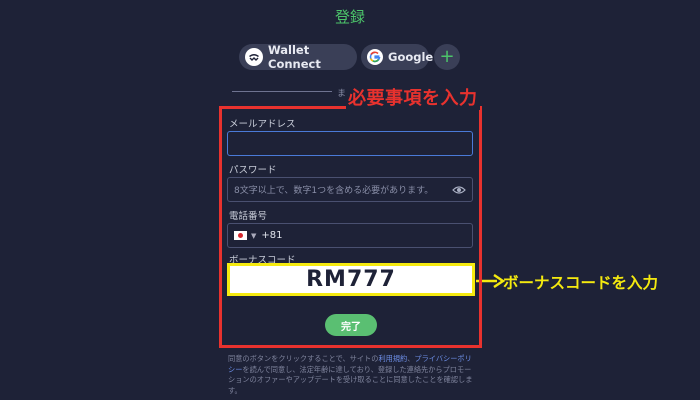  I want to click on email-field, so click(350, 143).